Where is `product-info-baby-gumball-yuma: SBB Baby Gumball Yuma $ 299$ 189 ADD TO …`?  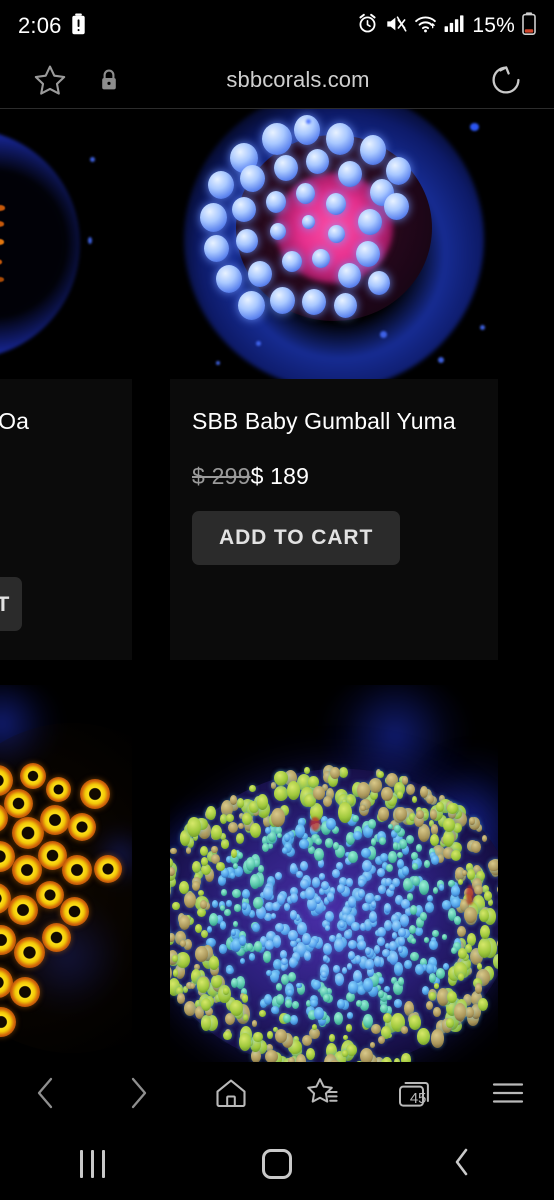 product-info-baby-gumball-yuma: SBB Baby Gumball Yuma $ 299$ 189 ADD TO … is located at coordinates (334, 484).